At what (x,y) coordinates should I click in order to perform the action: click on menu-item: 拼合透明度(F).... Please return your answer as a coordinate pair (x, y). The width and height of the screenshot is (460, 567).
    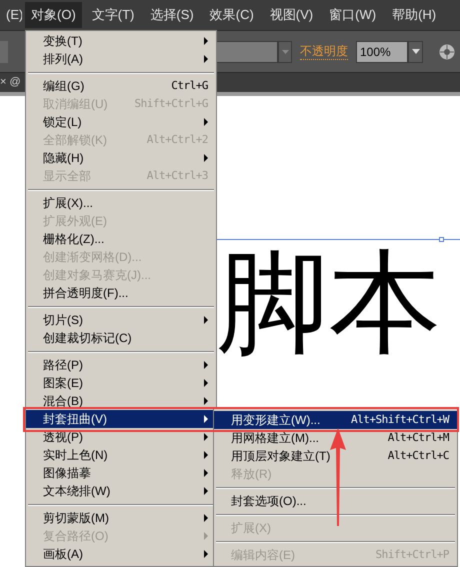
    Looking at the image, I should click on (121, 293).